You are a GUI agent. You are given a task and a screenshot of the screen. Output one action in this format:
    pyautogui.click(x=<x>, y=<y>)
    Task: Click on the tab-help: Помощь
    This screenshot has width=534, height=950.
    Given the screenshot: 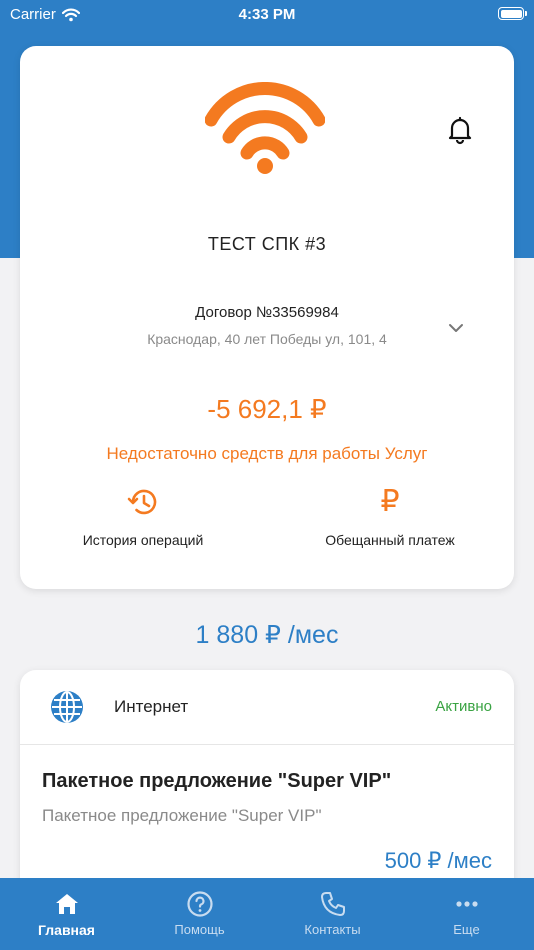 What is the action you would take?
    pyautogui.click(x=199, y=914)
    